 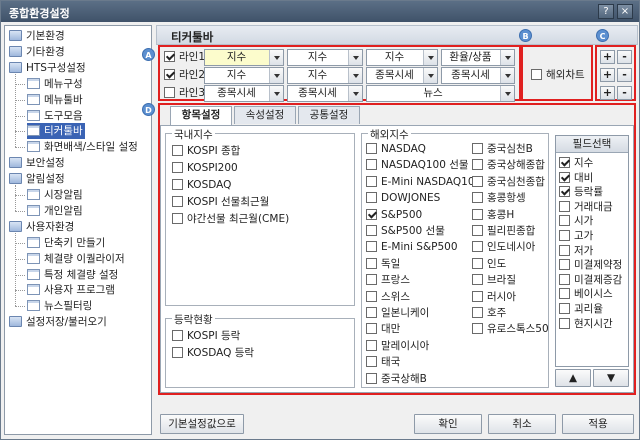 I want to click on domestic-item: KOSDAQ, so click(x=201, y=185).